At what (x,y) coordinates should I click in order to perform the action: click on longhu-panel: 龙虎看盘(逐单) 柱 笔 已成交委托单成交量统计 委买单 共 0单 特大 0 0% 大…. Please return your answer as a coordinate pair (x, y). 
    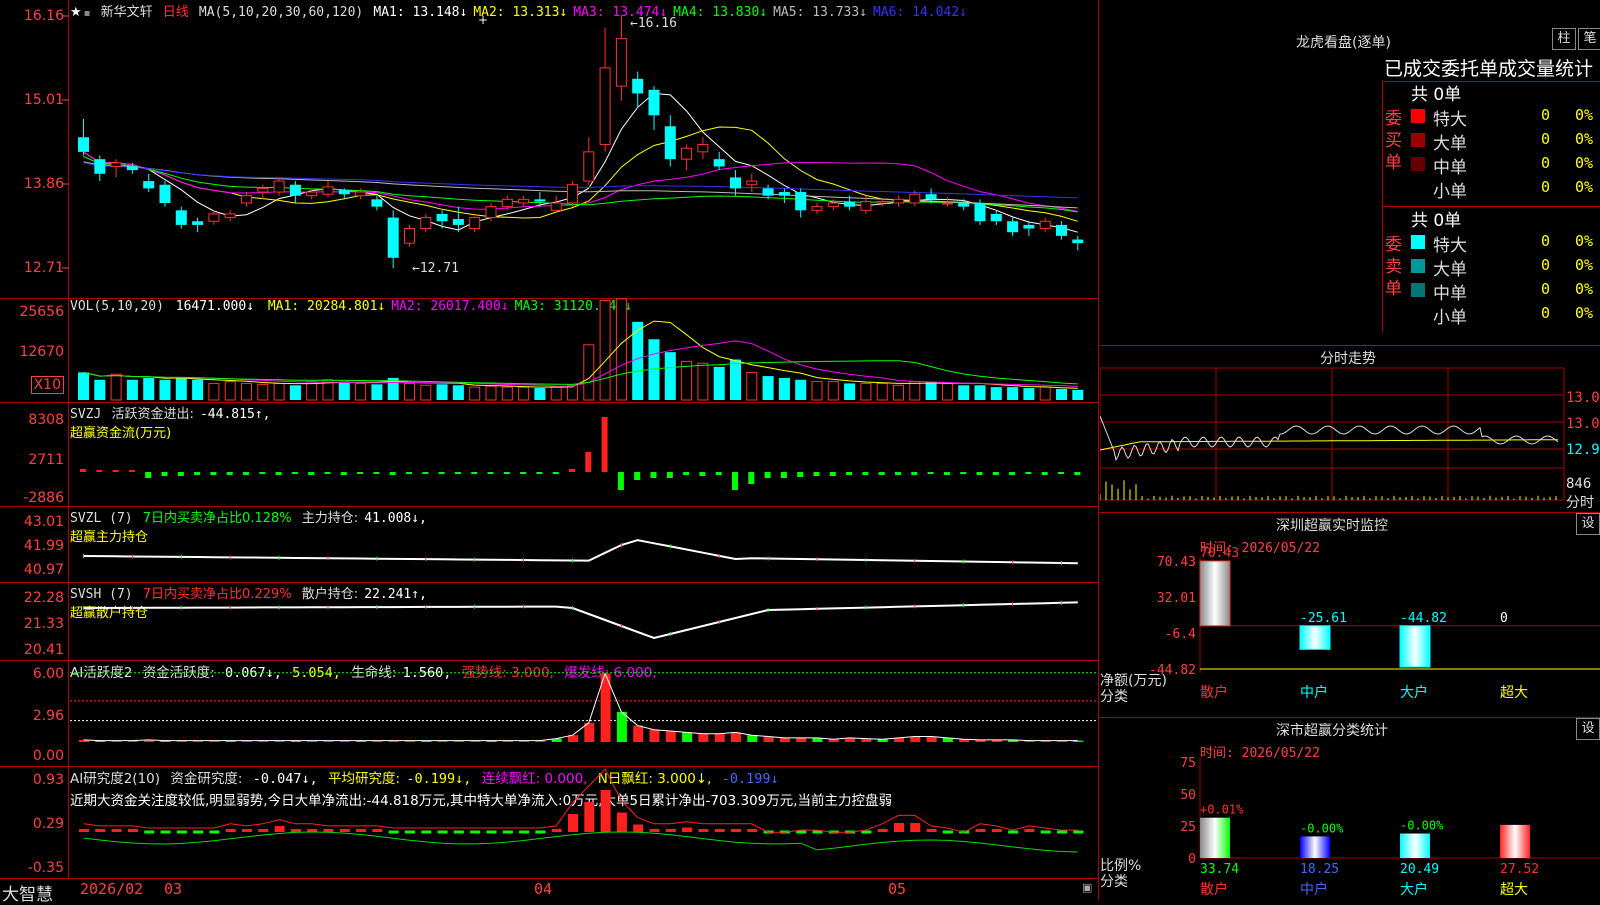
    Looking at the image, I should click on (1350, 173).